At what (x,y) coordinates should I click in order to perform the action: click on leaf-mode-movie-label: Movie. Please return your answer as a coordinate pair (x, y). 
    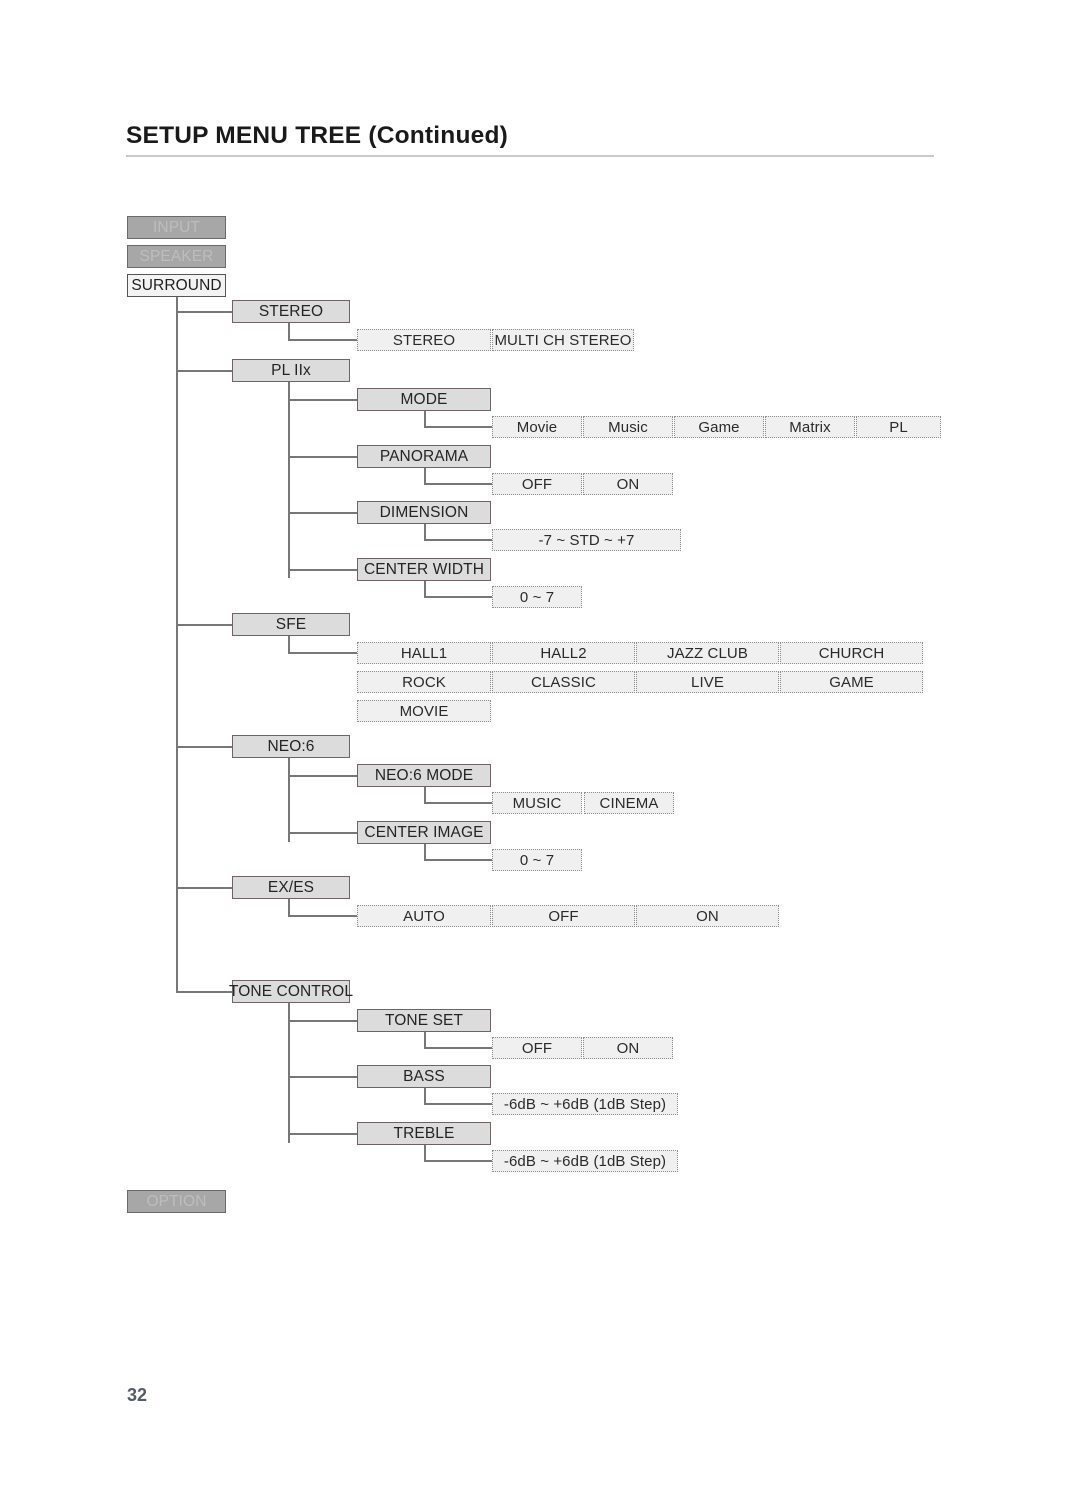
    Looking at the image, I should click on (537, 427).